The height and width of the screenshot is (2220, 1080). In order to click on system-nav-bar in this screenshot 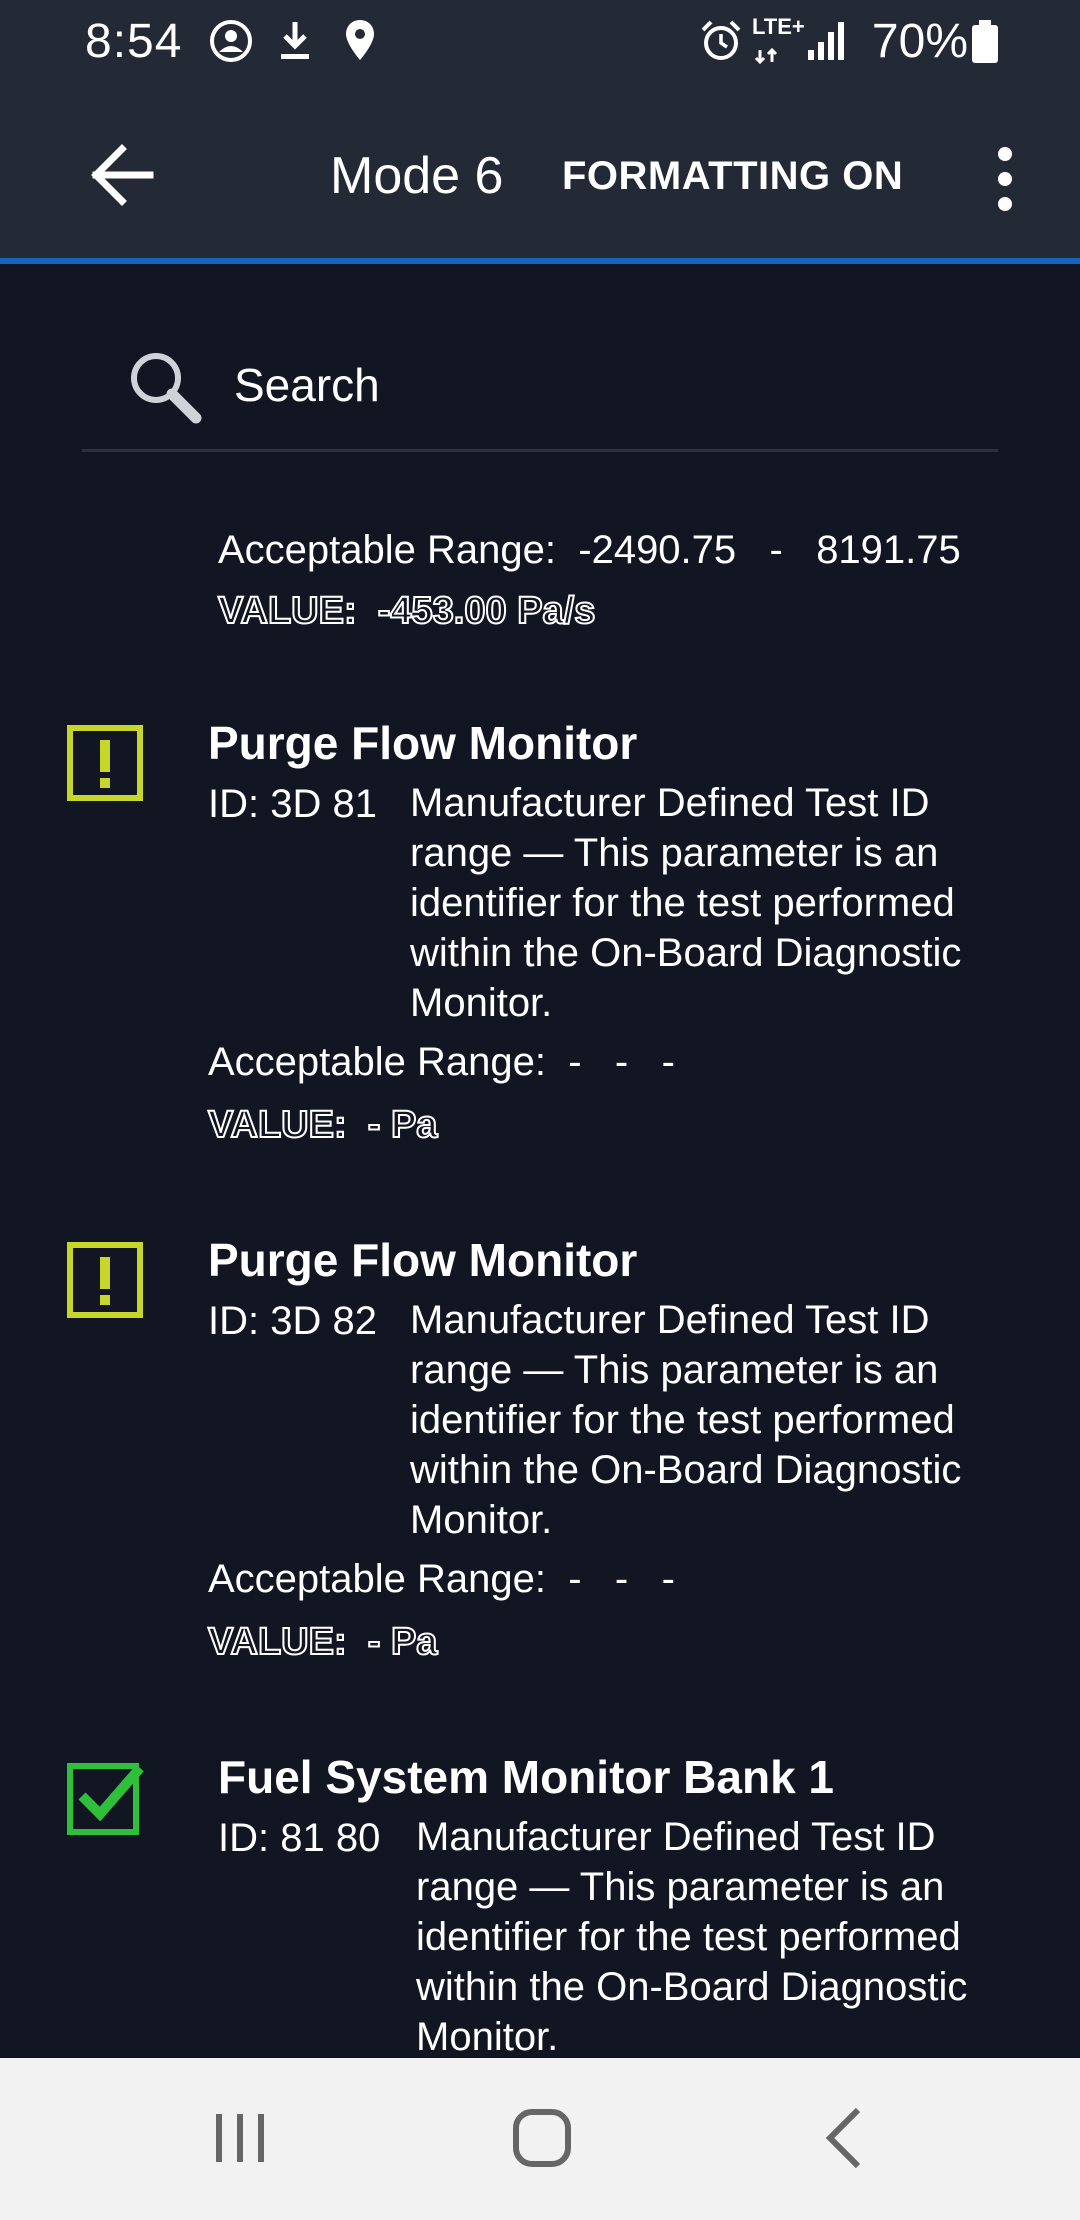, I will do `click(540, 2139)`.